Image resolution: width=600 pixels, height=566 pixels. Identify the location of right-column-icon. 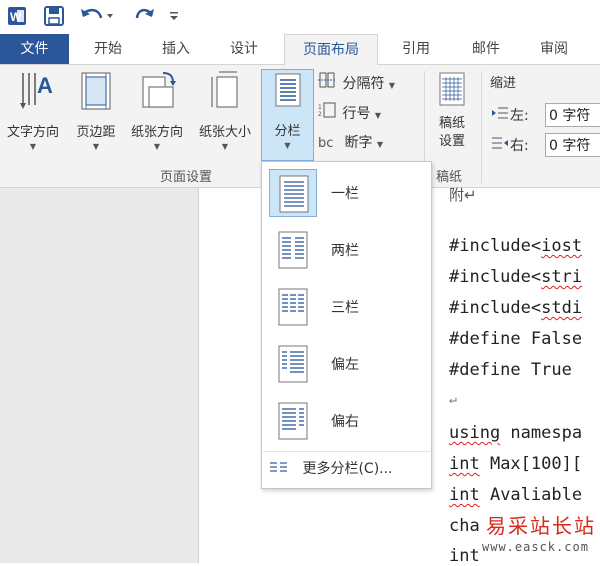
(293, 421).